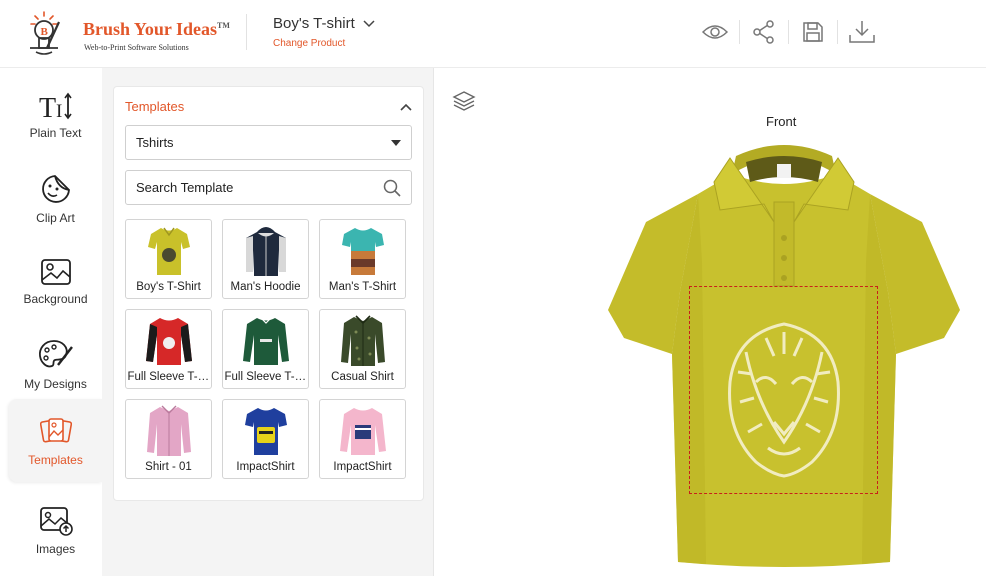  Describe the element at coordinates (464, 101) in the screenshot. I see `layers-icon` at that location.